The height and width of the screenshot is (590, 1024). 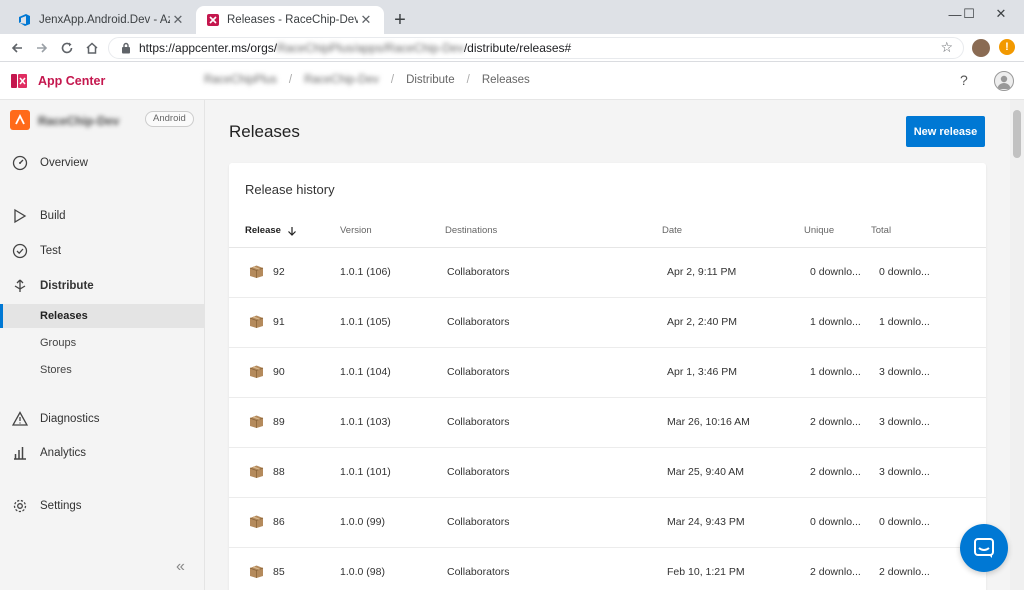 I want to click on cell-date: Apr 2, 2:40 PM, so click(x=702, y=322).